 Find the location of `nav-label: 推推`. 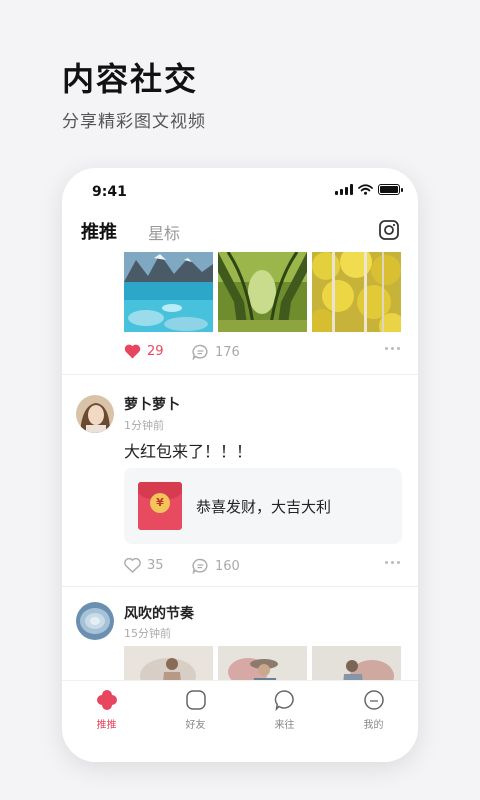

nav-label: 推推 is located at coordinates (106, 725).